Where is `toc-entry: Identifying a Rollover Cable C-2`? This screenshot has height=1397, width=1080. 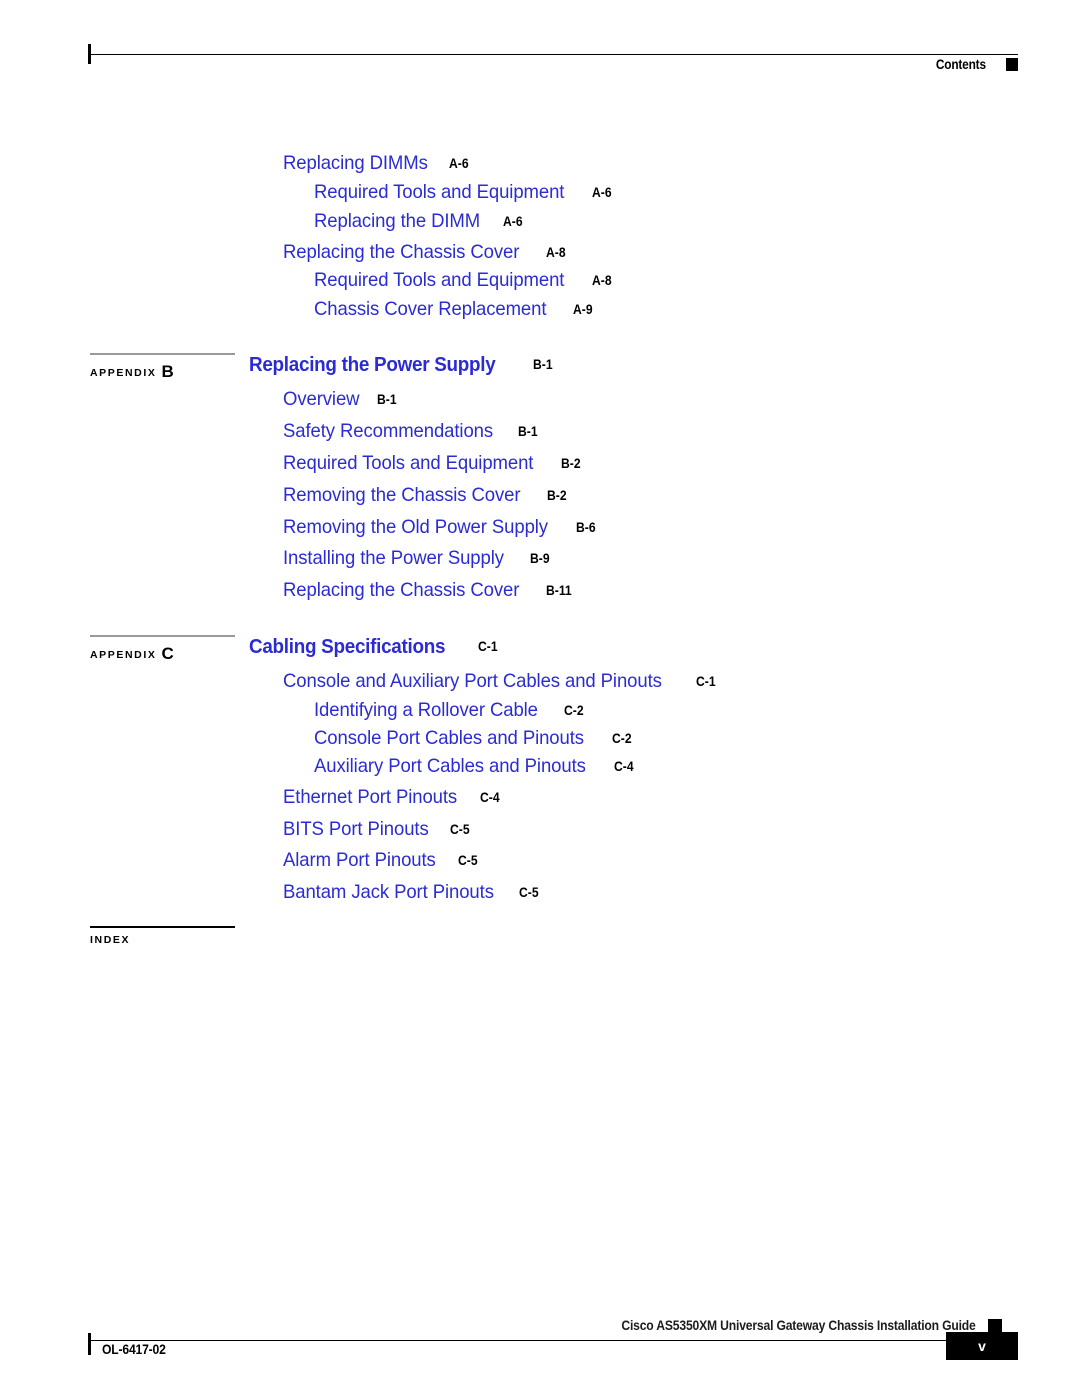
toc-entry: Identifying a Rollover Cable C-2 is located at coordinates (449, 710).